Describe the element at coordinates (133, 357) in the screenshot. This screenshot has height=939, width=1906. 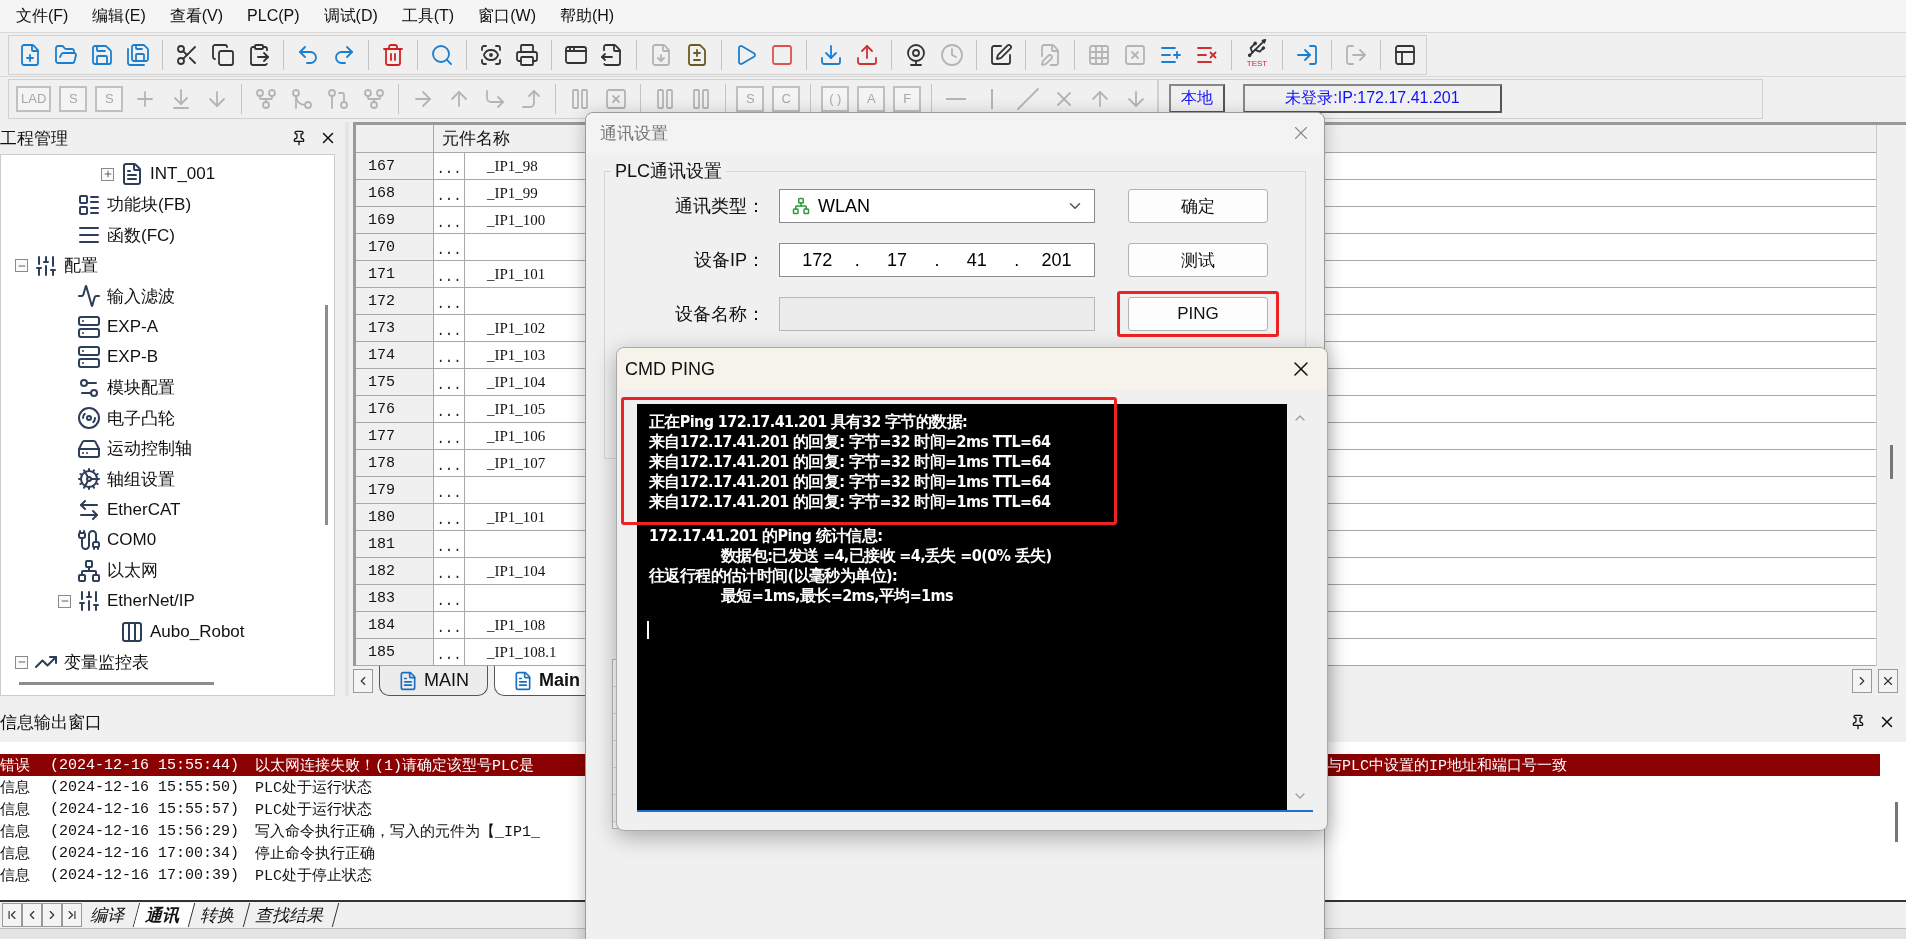
I see `tree-item: EXP-B` at that location.